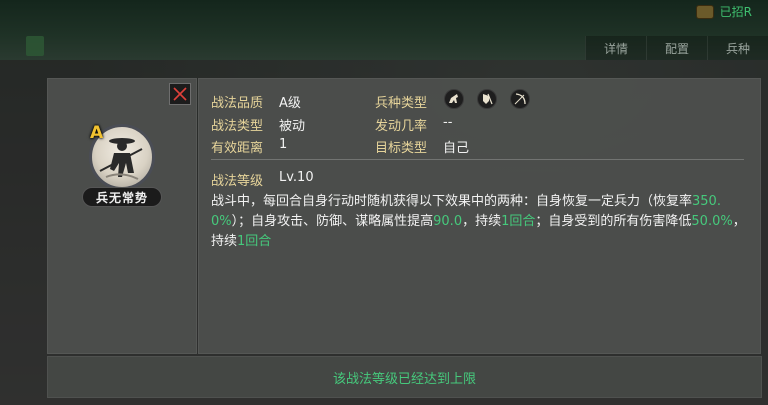  I want to click on resource-text: 已招R, so click(735, 12).